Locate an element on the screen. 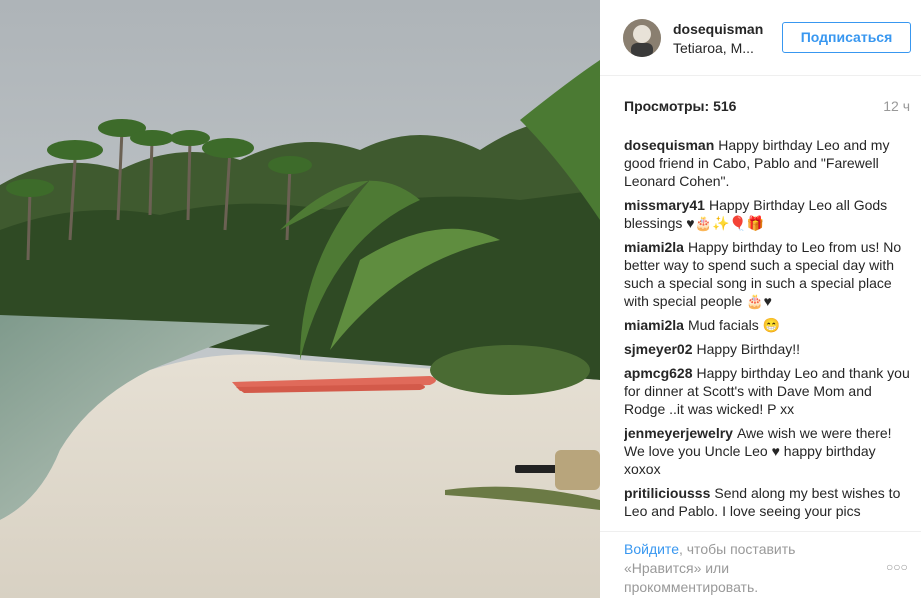  views-count: 516 is located at coordinates (725, 106).